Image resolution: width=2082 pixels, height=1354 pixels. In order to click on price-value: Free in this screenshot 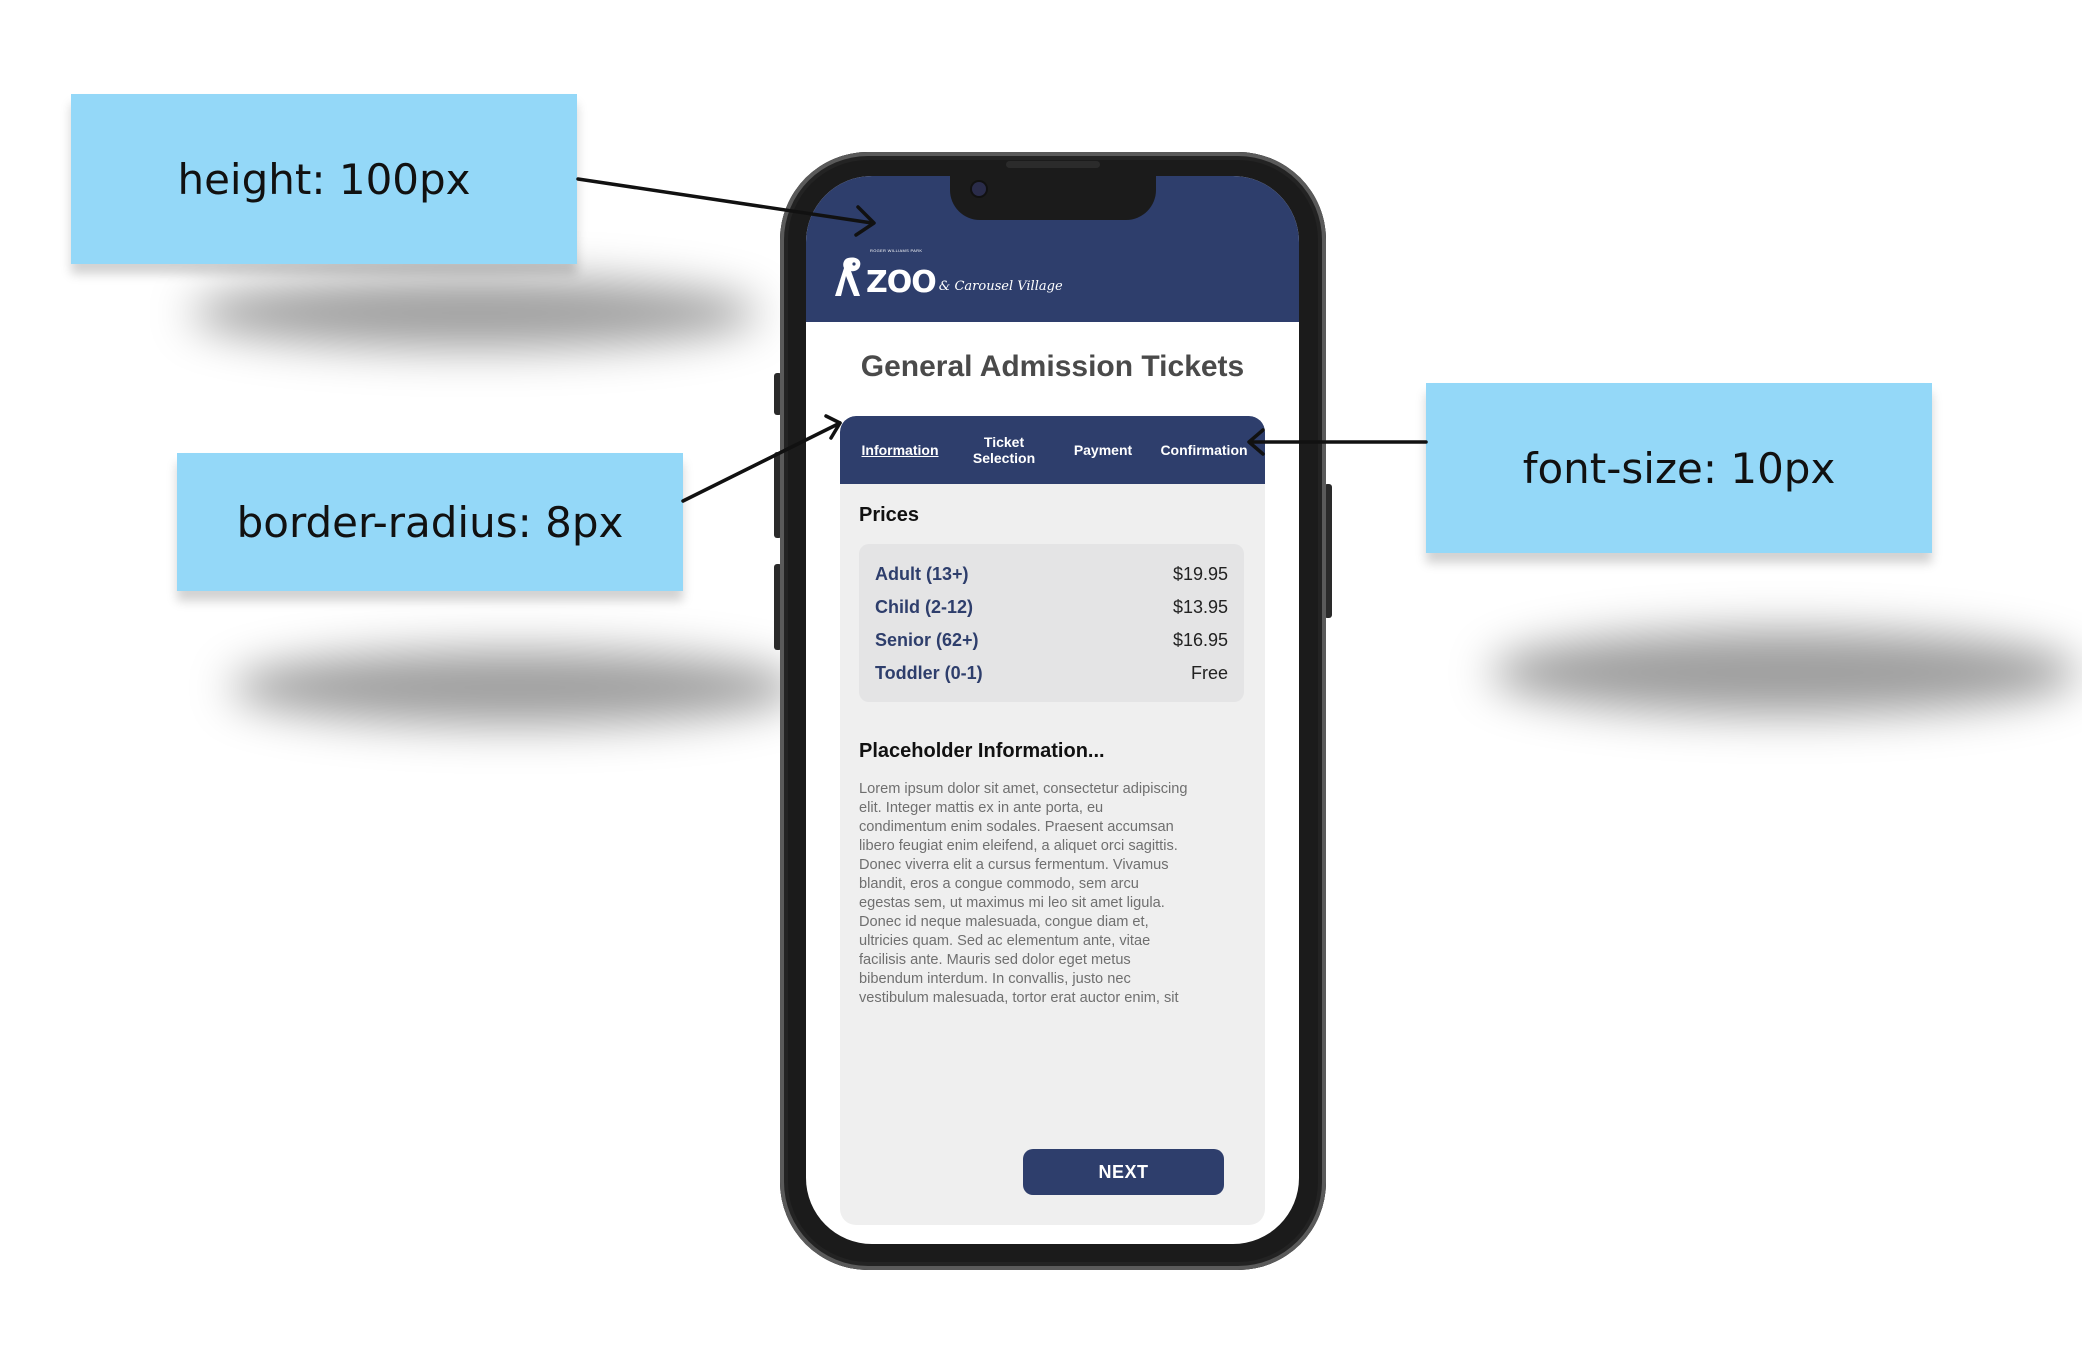, I will do `click(1209, 672)`.